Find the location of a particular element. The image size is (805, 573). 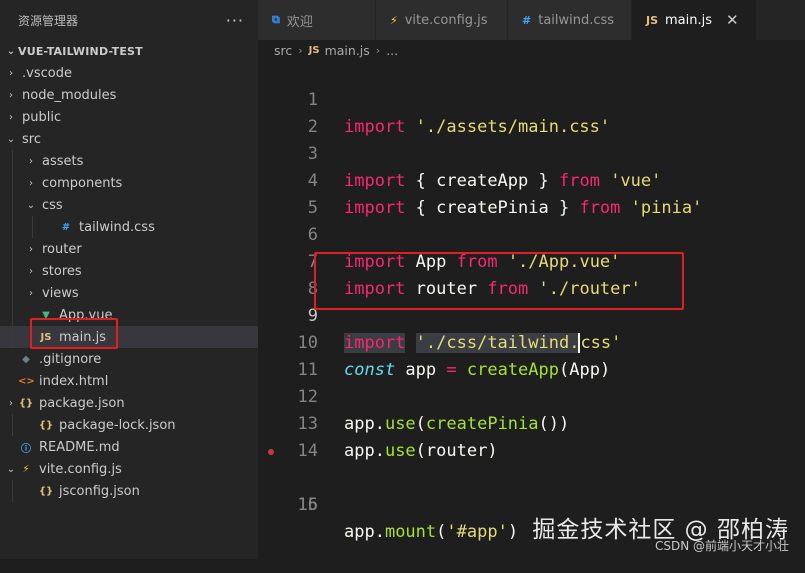

tree-item-components: › components is located at coordinates (129, 183).